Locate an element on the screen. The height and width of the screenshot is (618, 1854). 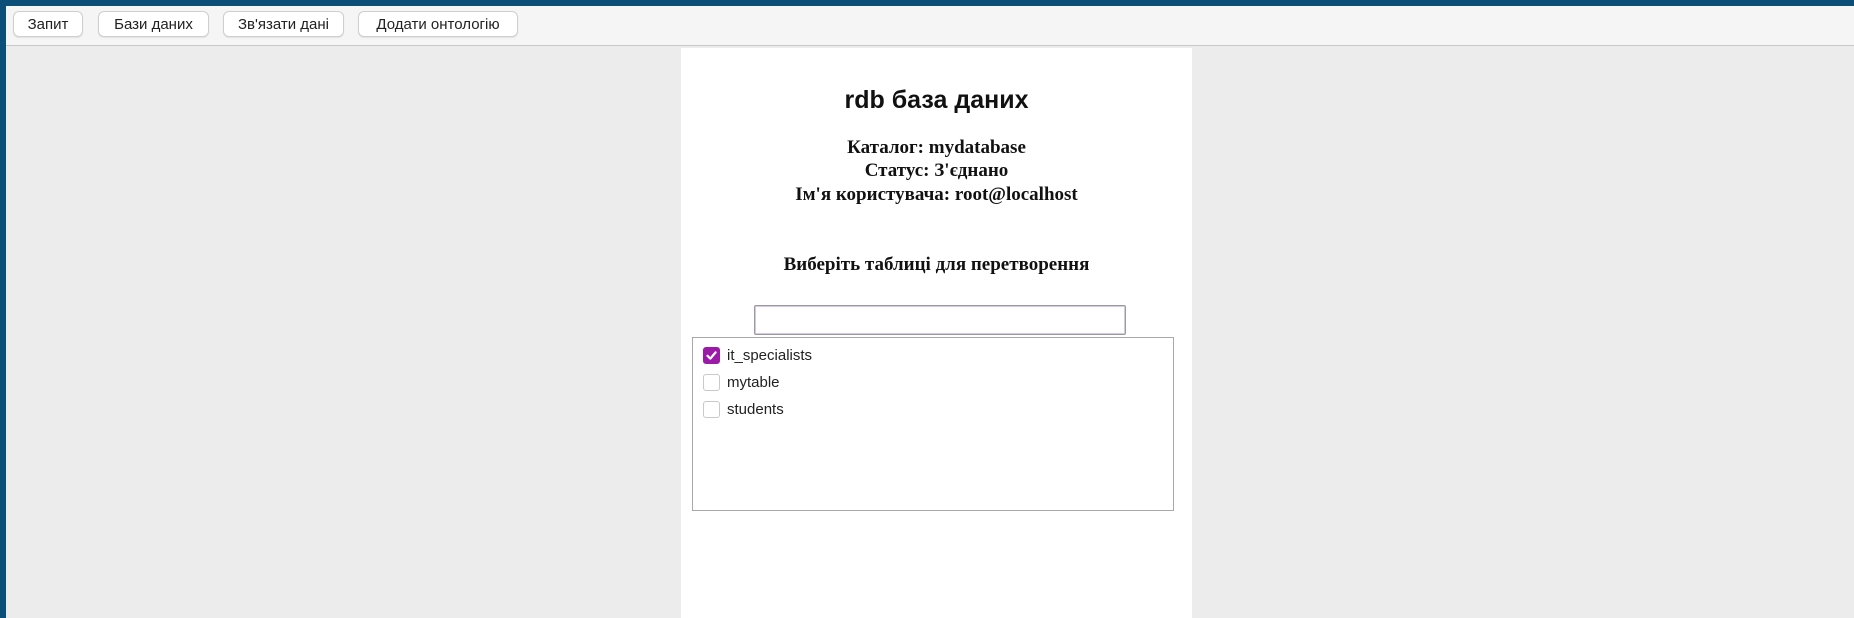
list-item: students is located at coordinates (743, 409).